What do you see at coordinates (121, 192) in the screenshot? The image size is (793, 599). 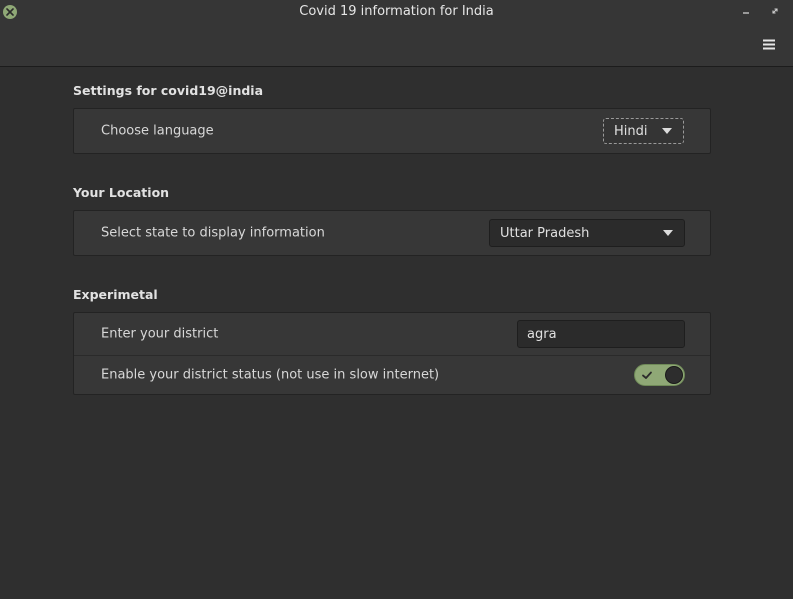 I see `section-title-location: Your Location` at bounding box center [121, 192].